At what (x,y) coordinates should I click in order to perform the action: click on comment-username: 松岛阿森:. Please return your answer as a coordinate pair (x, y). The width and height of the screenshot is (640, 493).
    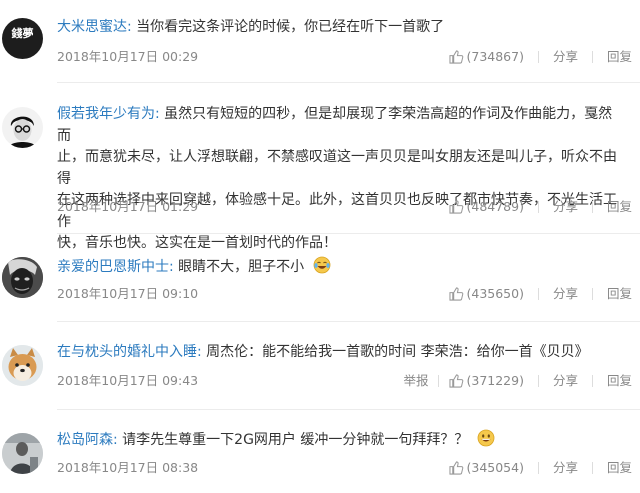
    Looking at the image, I should click on (87, 440).